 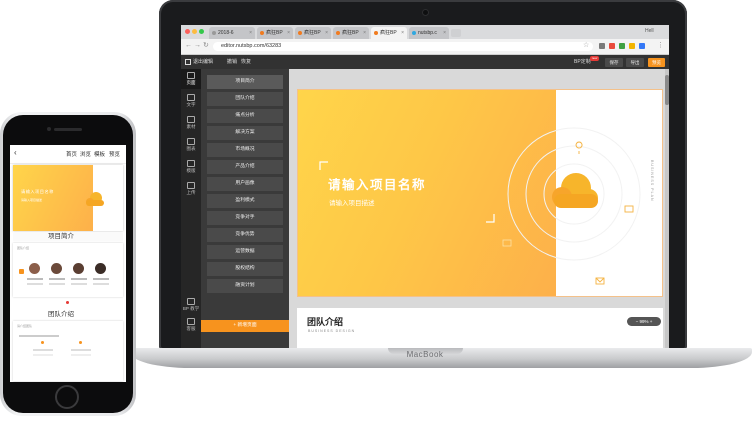 What do you see at coordinates (201, 31) in the screenshot?
I see `maximize-window-icon` at bounding box center [201, 31].